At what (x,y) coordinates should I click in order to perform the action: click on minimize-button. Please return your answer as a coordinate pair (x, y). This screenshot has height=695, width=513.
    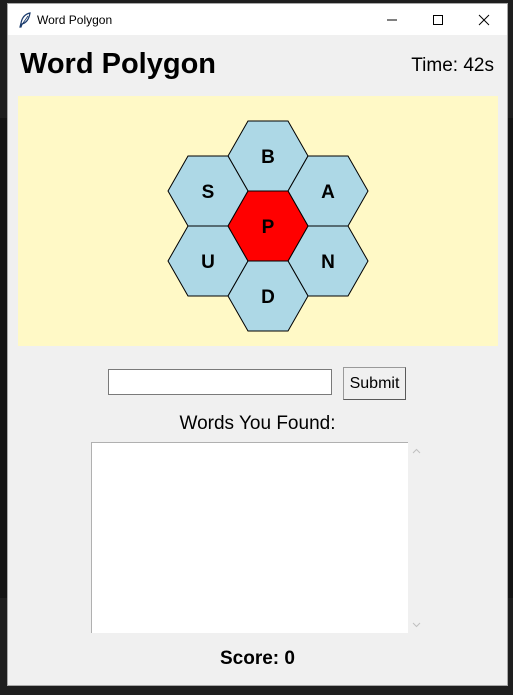
    Looking at the image, I should click on (392, 19).